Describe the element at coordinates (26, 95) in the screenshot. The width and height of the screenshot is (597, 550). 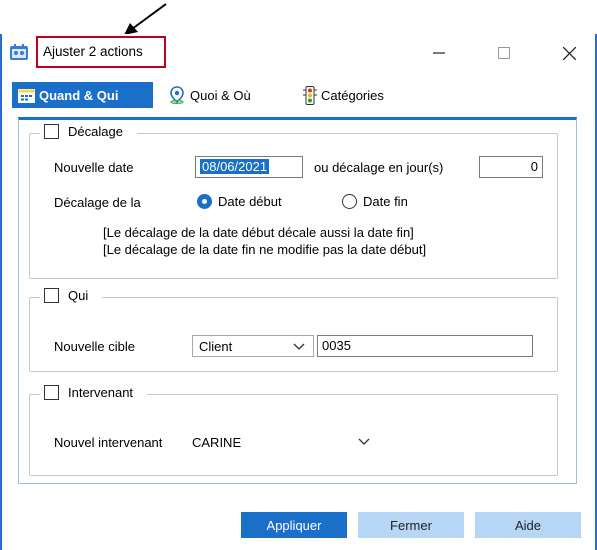
I see `calendar-icon` at that location.